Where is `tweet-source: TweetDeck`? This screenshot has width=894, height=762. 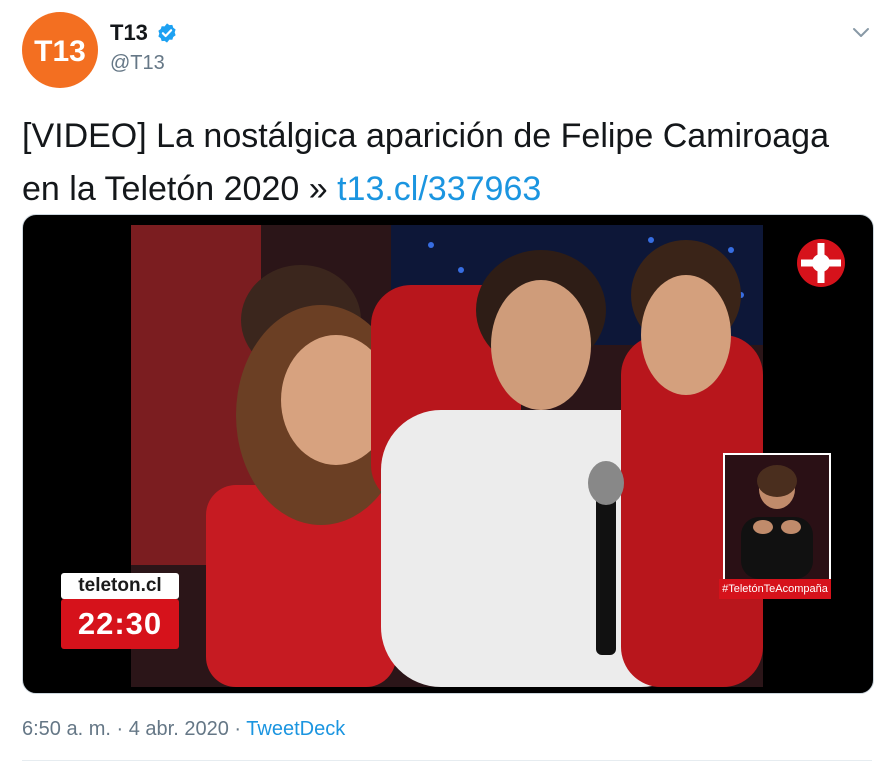
tweet-source: TweetDeck is located at coordinates (295, 729).